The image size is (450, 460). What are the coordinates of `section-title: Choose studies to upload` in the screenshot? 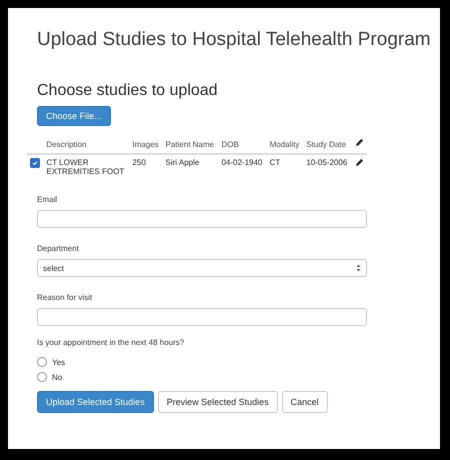 It's located at (128, 91).